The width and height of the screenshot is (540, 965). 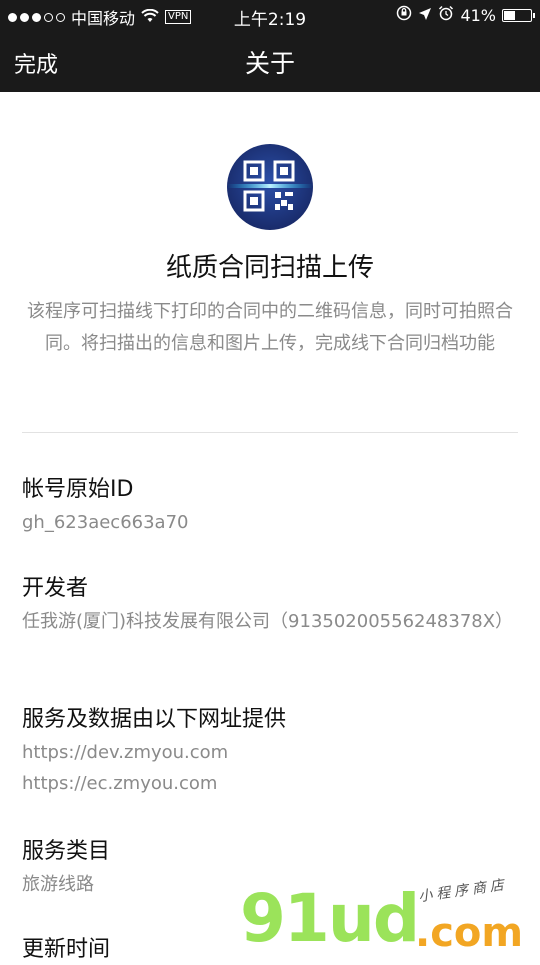 I want to click on status-bar: 中国移动 VPN 上午2:19 41%, so click(x=270, y=15).